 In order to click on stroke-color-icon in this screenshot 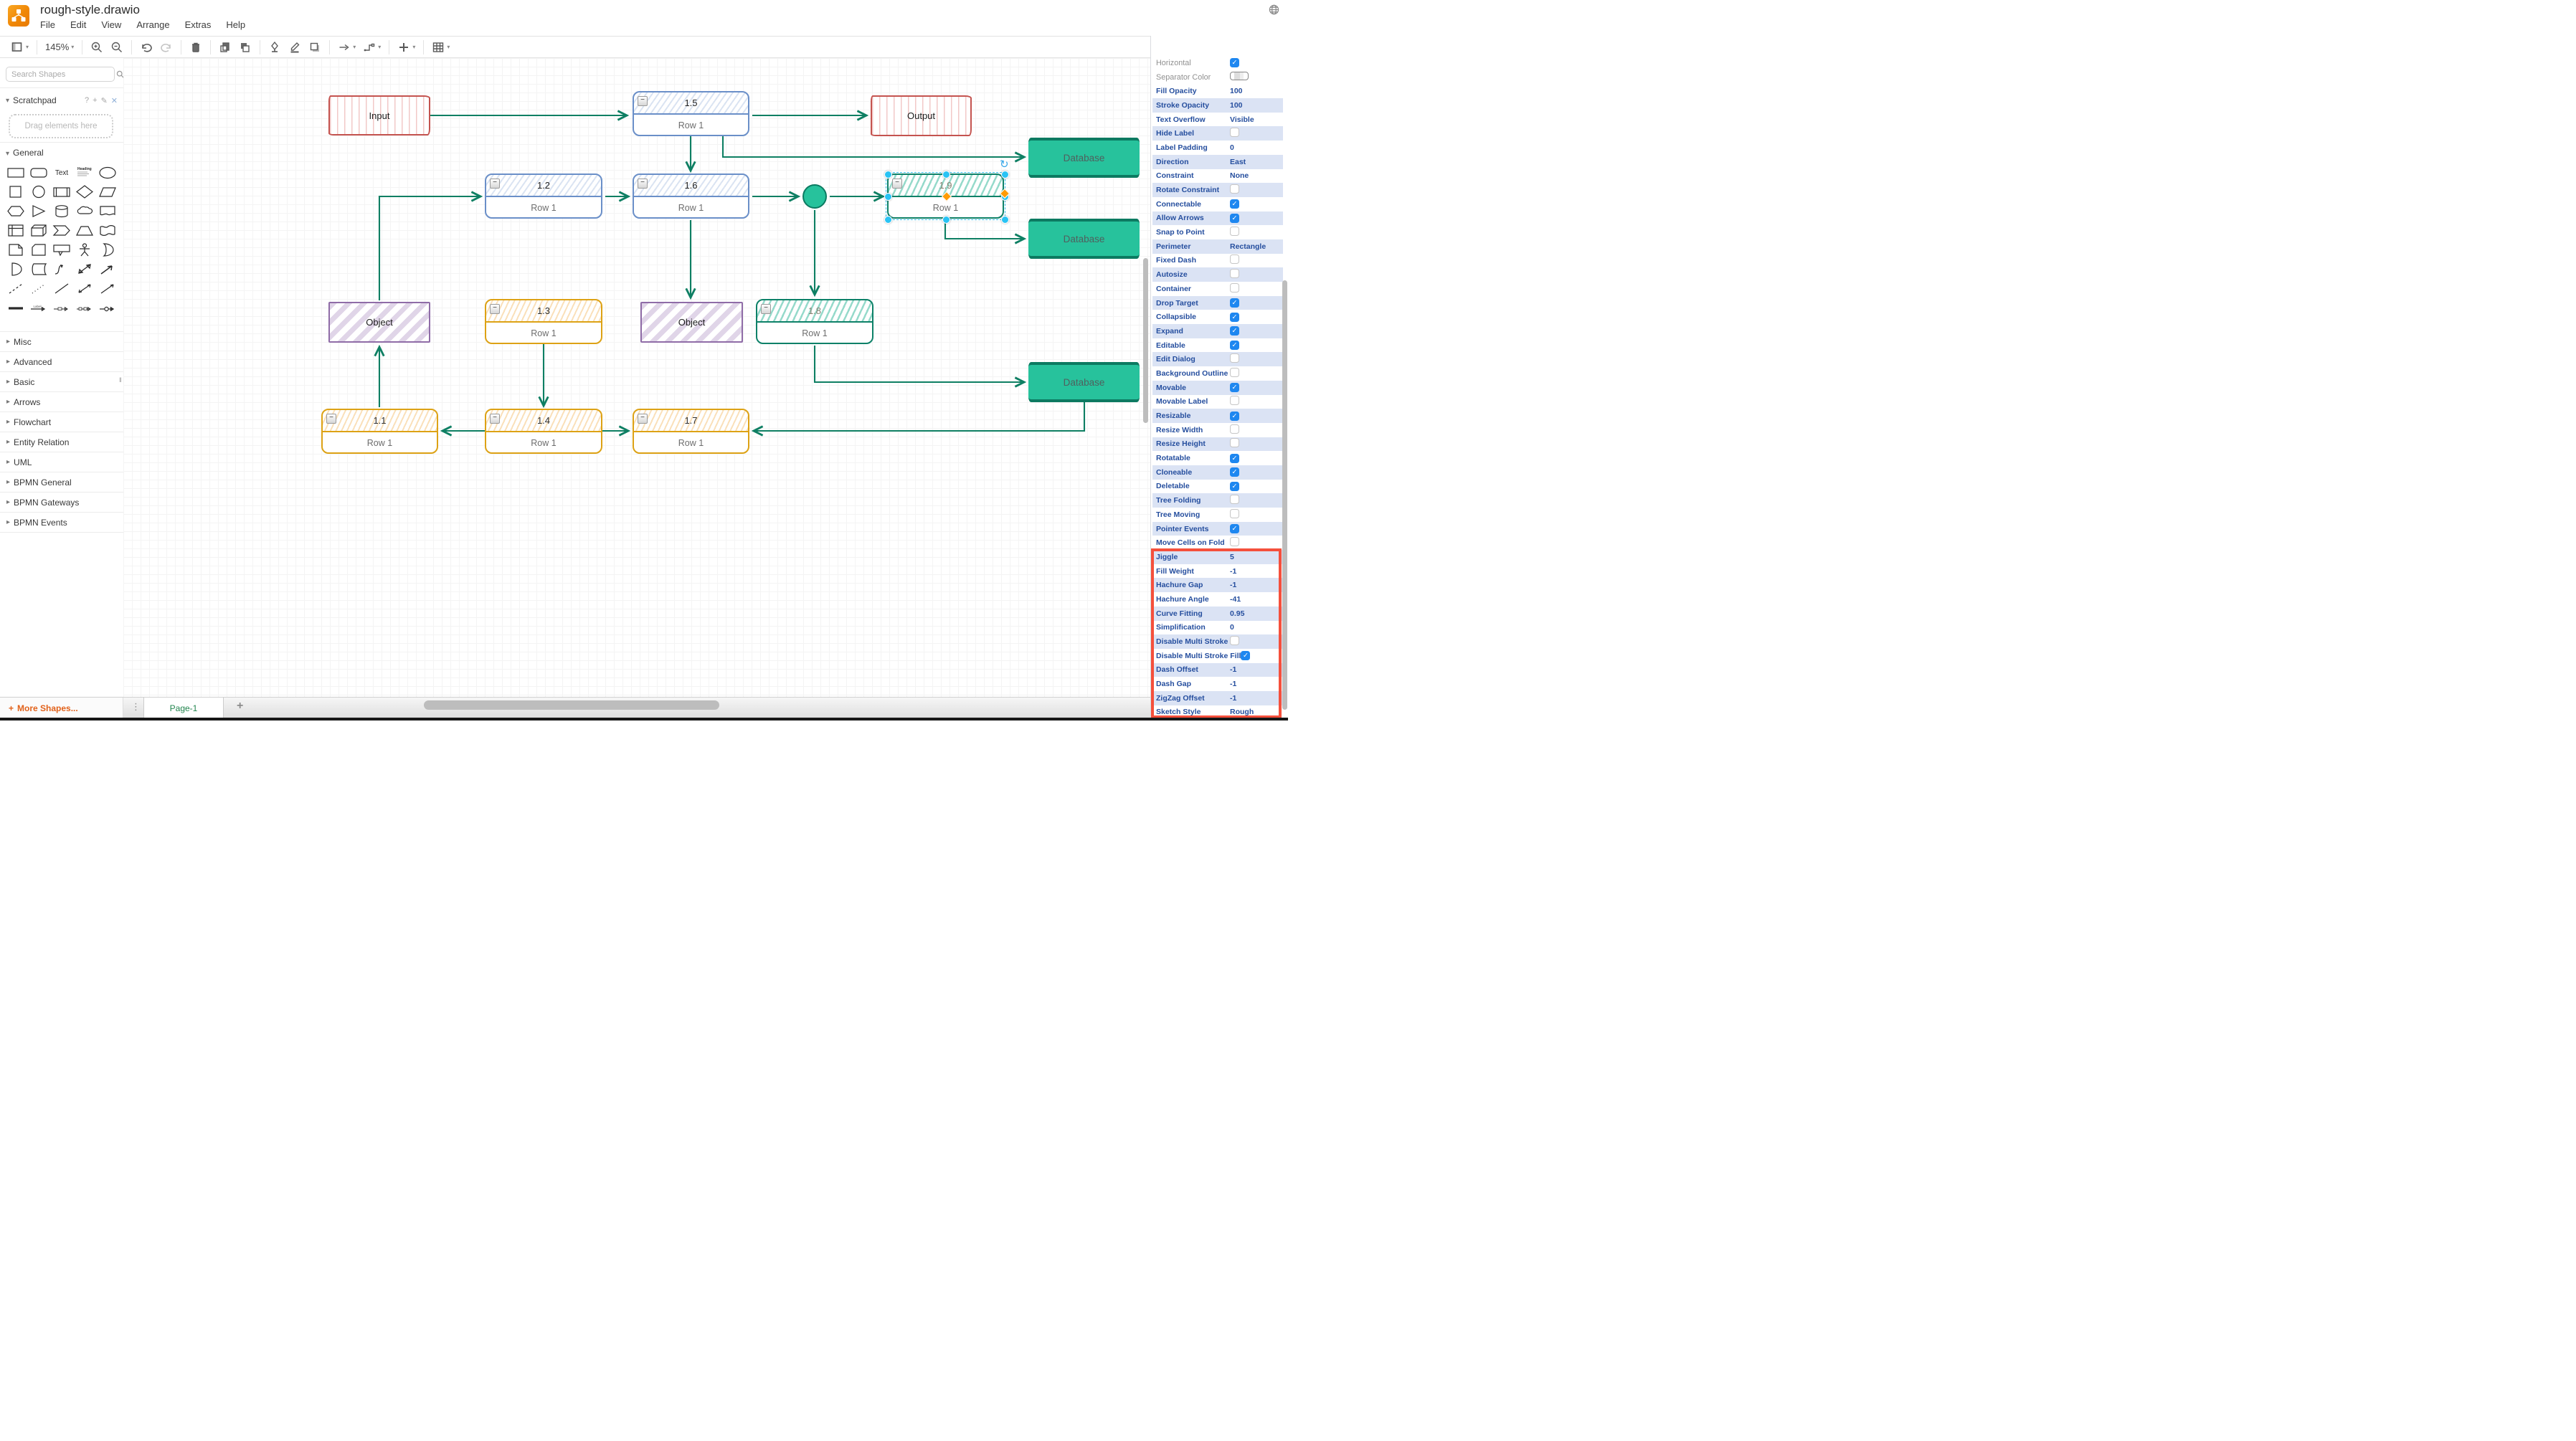, I will do `click(295, 47)`.